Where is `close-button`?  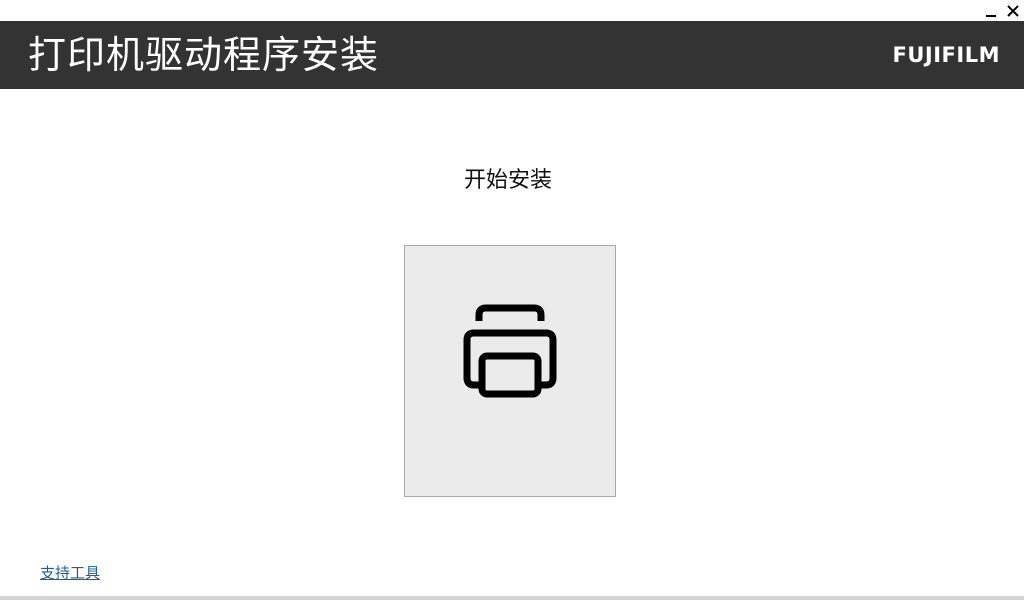
close-button is located at coordinates (1013, 10).